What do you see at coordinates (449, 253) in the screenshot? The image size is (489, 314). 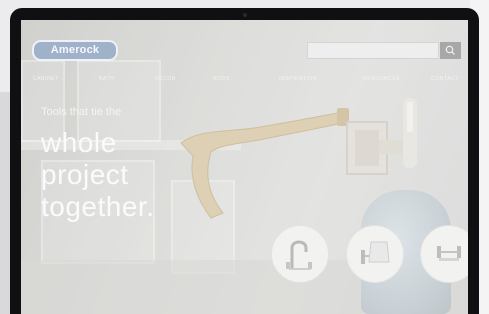 I see `towel-bar-icon` at bounding box center [449, 253].